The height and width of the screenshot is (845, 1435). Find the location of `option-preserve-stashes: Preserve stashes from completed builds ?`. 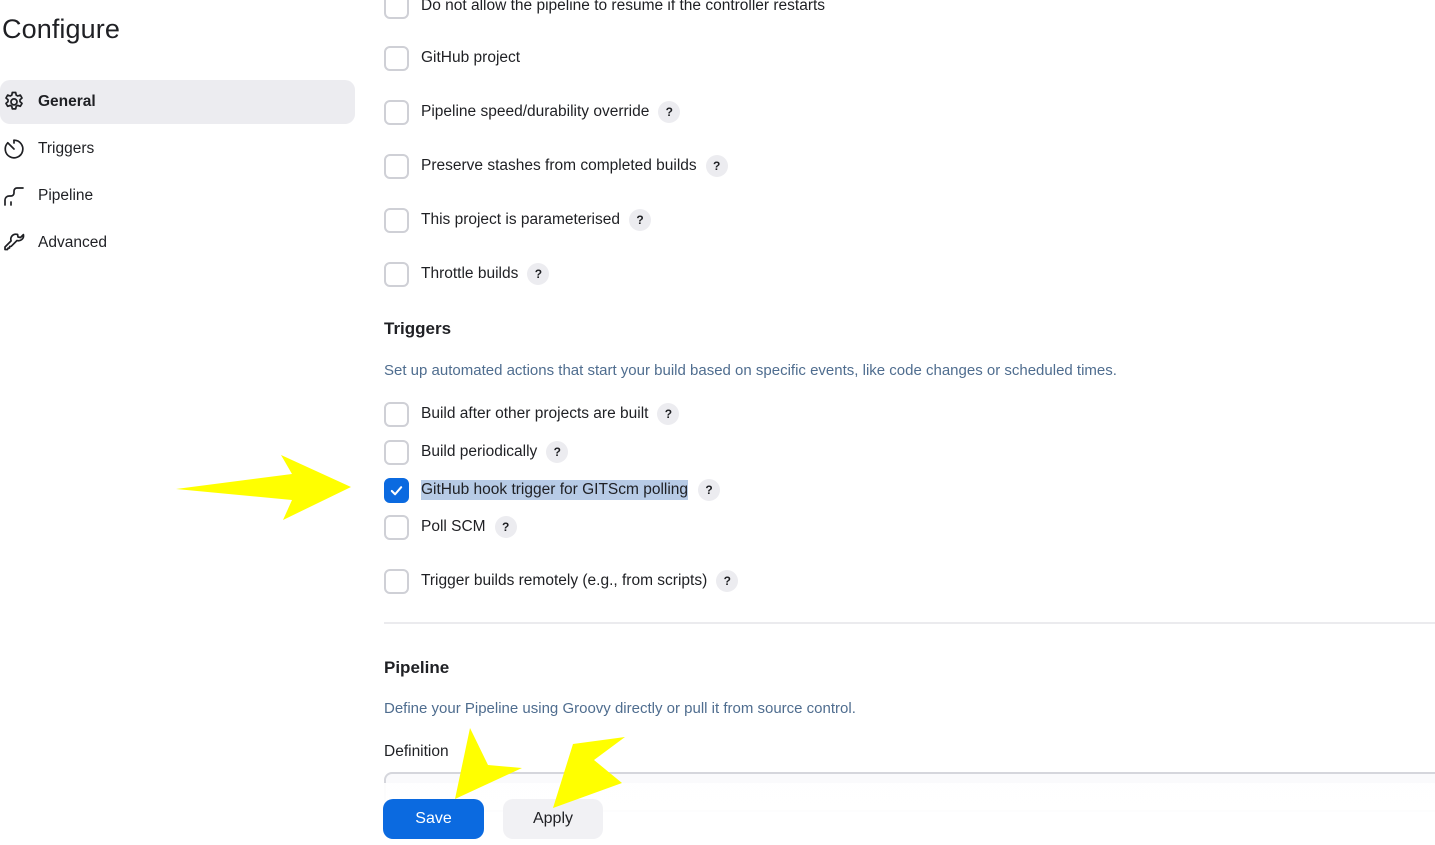

option-preserve-stashes: Preserve stashes from completed builds ? is located at coordinates (556, 166).